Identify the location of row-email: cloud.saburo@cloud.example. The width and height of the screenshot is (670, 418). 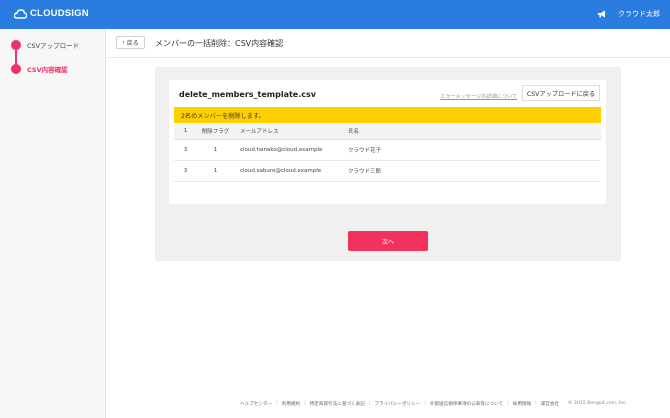
(288, 171).